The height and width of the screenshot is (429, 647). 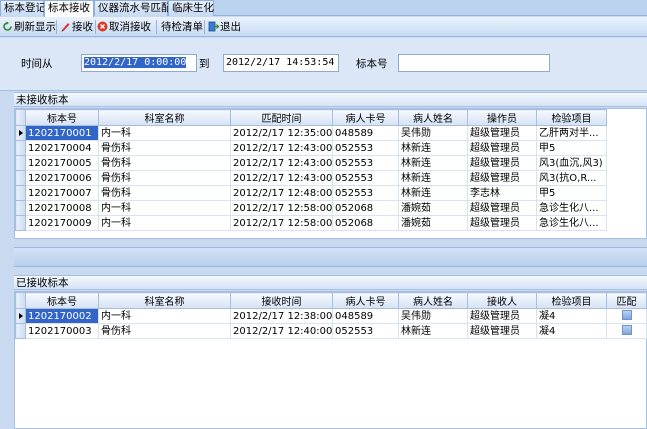 What do you see at coordinates (626, 331) in the screenshot?
I see `match-cell` at bounding box center [626, 331].